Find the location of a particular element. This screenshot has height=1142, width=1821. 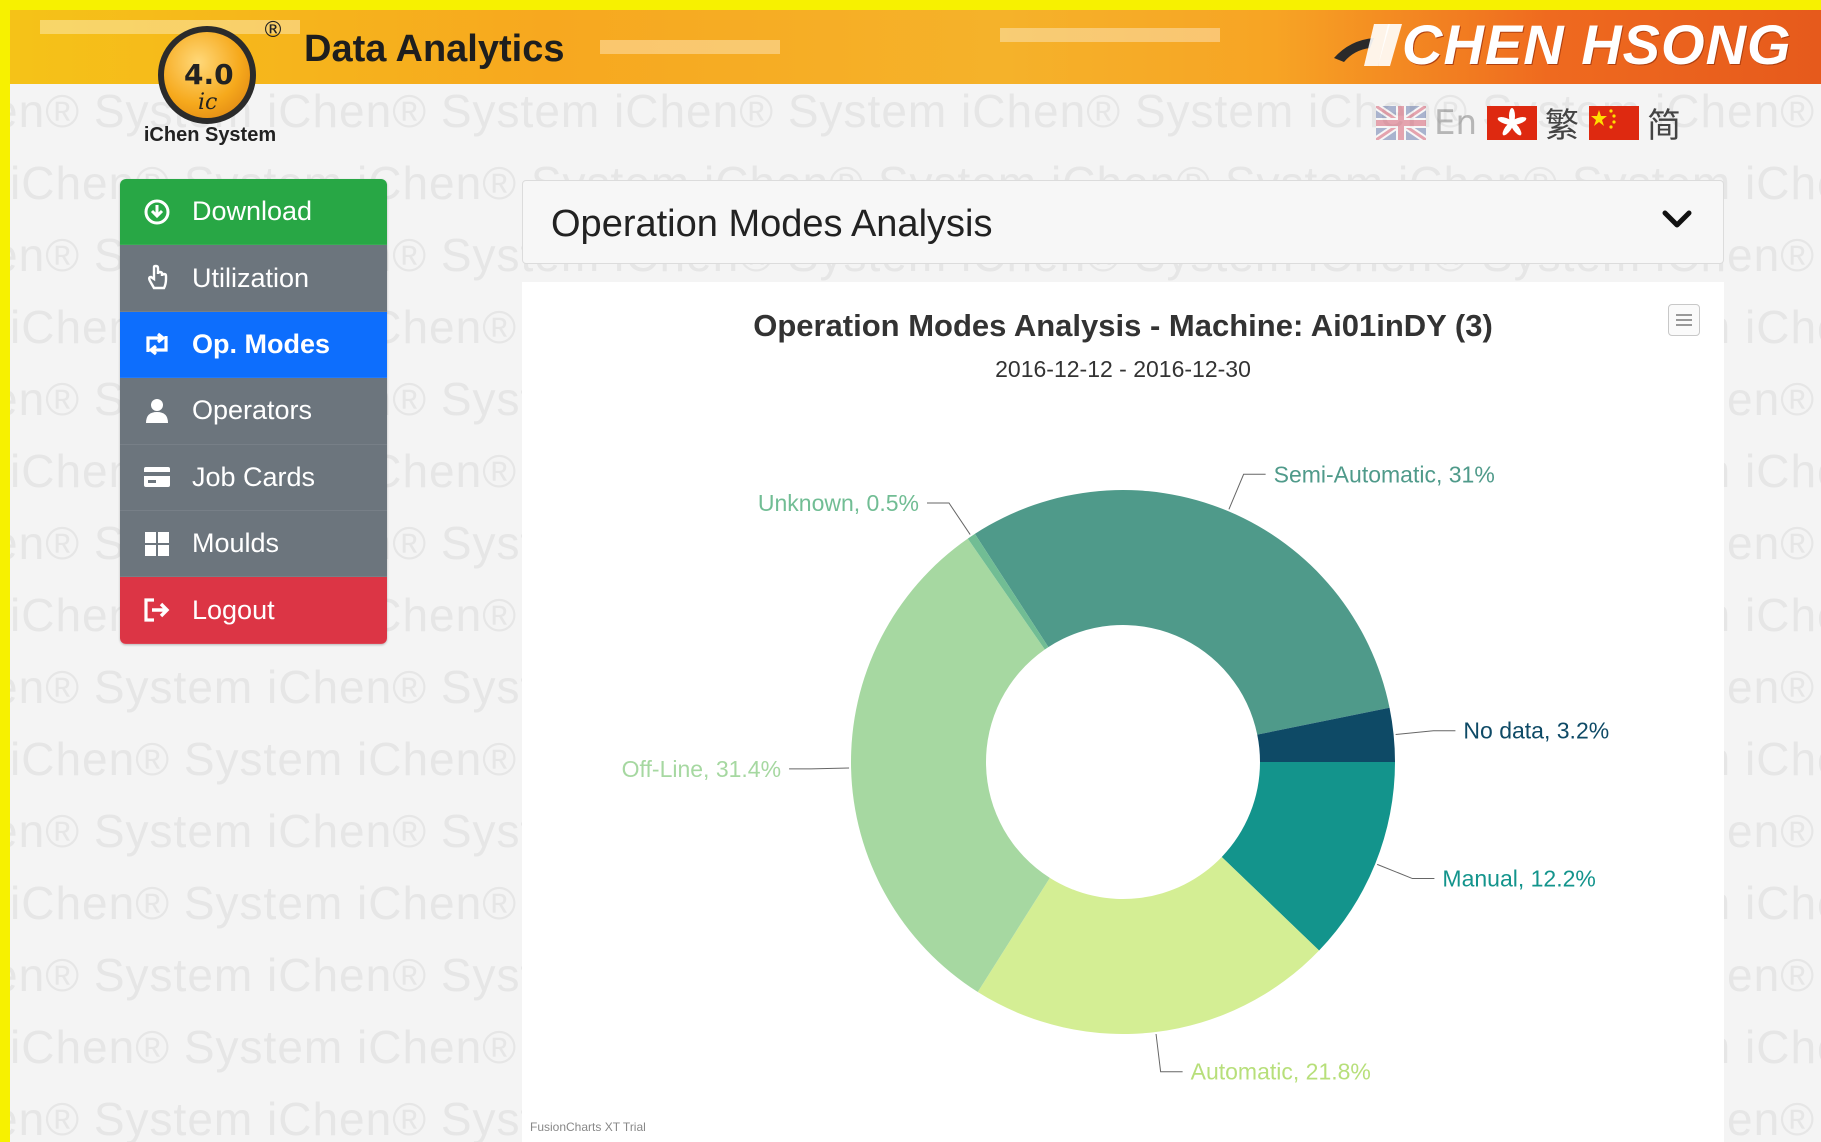

sidebar-item-label: Operators is located at coordinates (252, 410).